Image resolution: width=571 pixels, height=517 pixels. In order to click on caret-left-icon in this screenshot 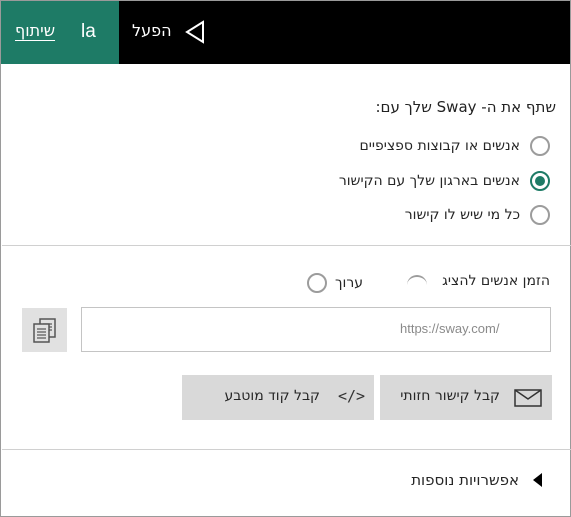, I will do `click(537, 480)`.